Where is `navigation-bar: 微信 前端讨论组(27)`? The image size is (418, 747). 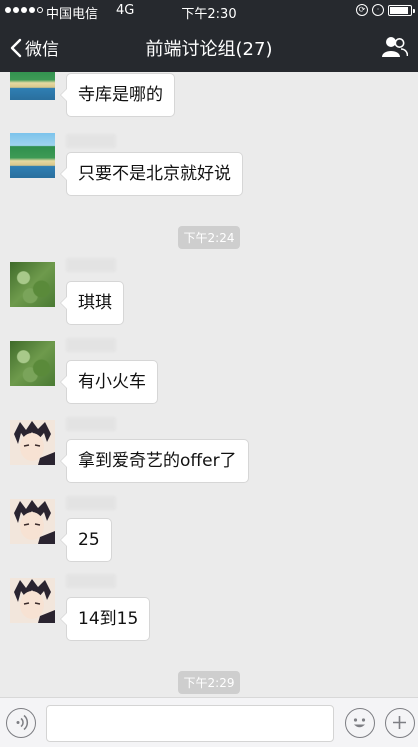 navigation-bar: 微信 前端讨论组(27) is located at coordinates (209, 47).